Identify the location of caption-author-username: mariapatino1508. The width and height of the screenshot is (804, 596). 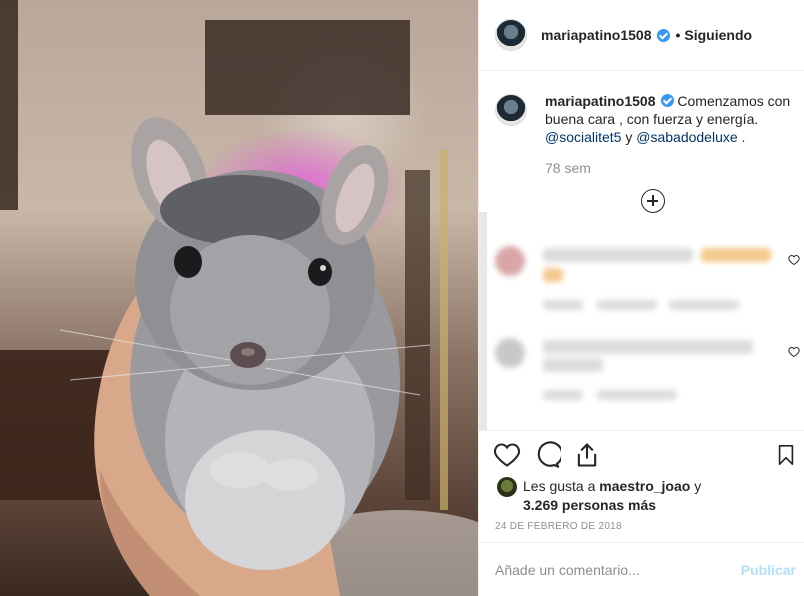
(600, 101).